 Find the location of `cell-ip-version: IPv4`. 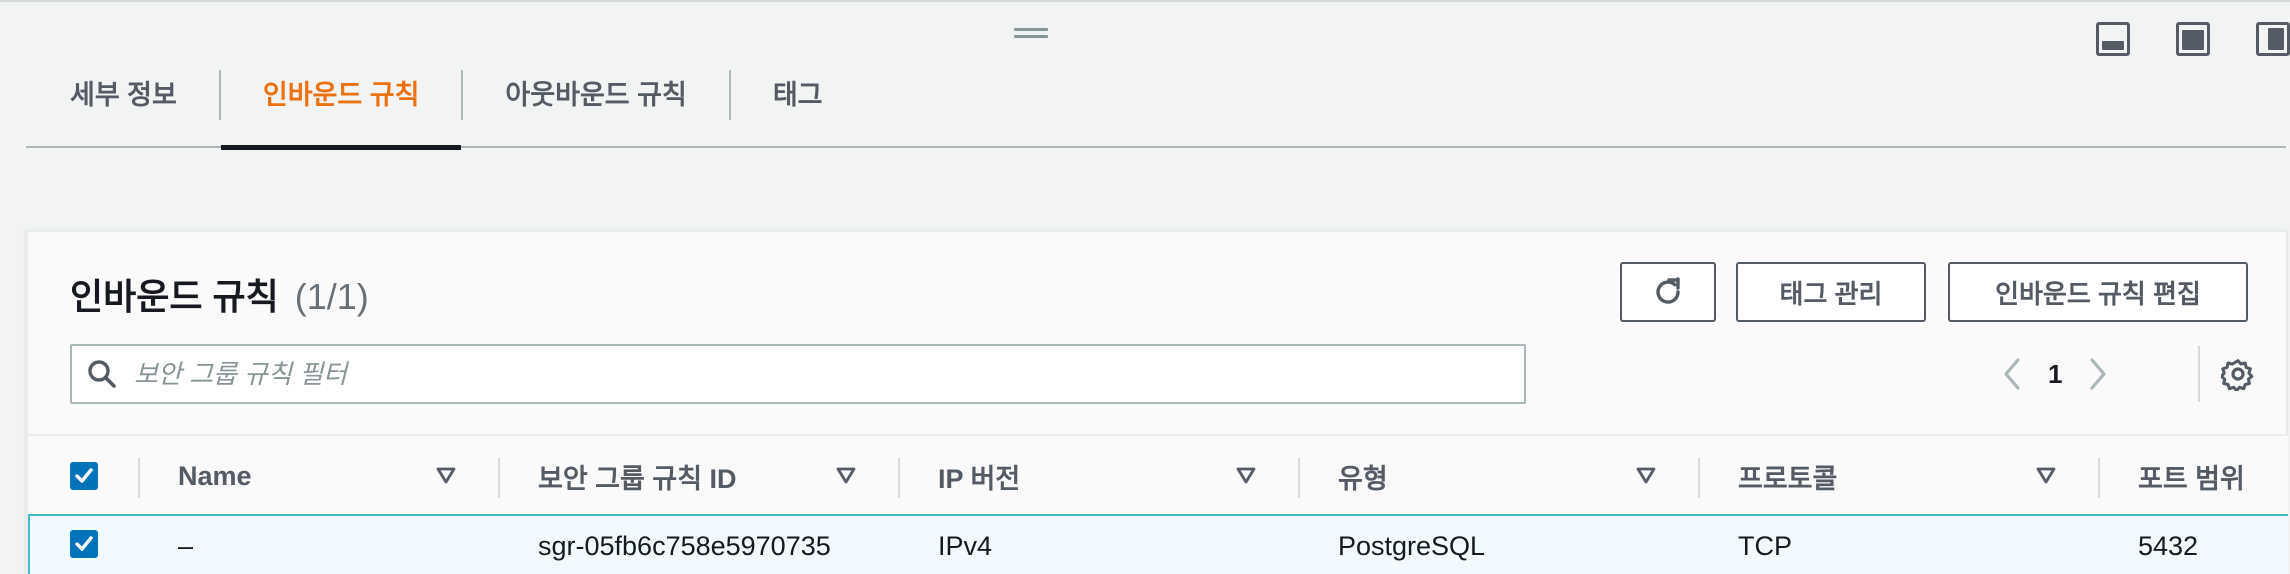

cell-ip-version: IPv4 is located at coordinates (965, 545).